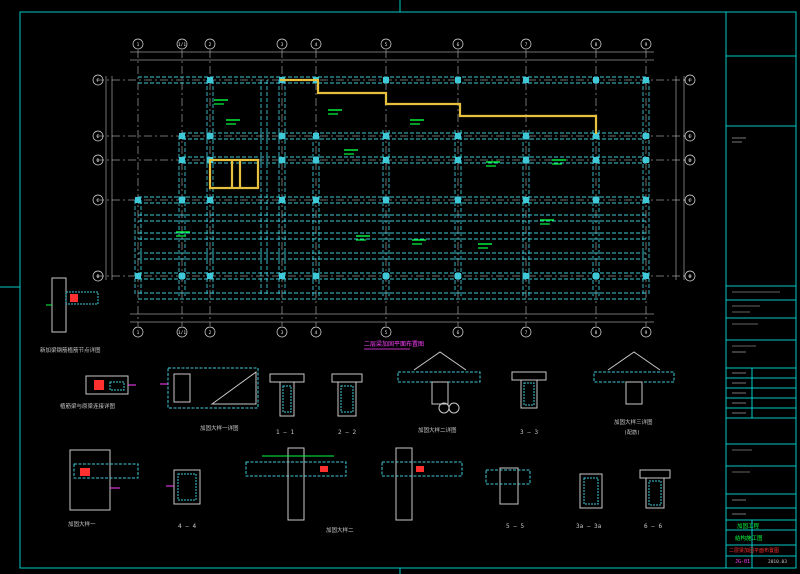 The height and width of the screenshot is (574, 800). I want to click on project-name-text: 加固工程, so click(748, 526).